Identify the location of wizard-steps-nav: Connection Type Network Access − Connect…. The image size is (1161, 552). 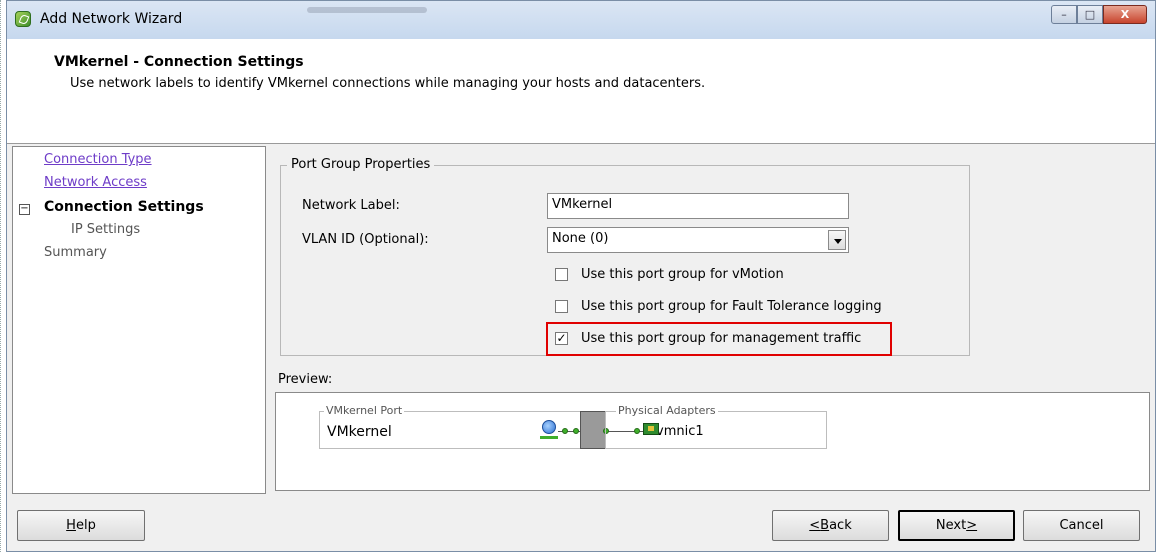
(139, 320).